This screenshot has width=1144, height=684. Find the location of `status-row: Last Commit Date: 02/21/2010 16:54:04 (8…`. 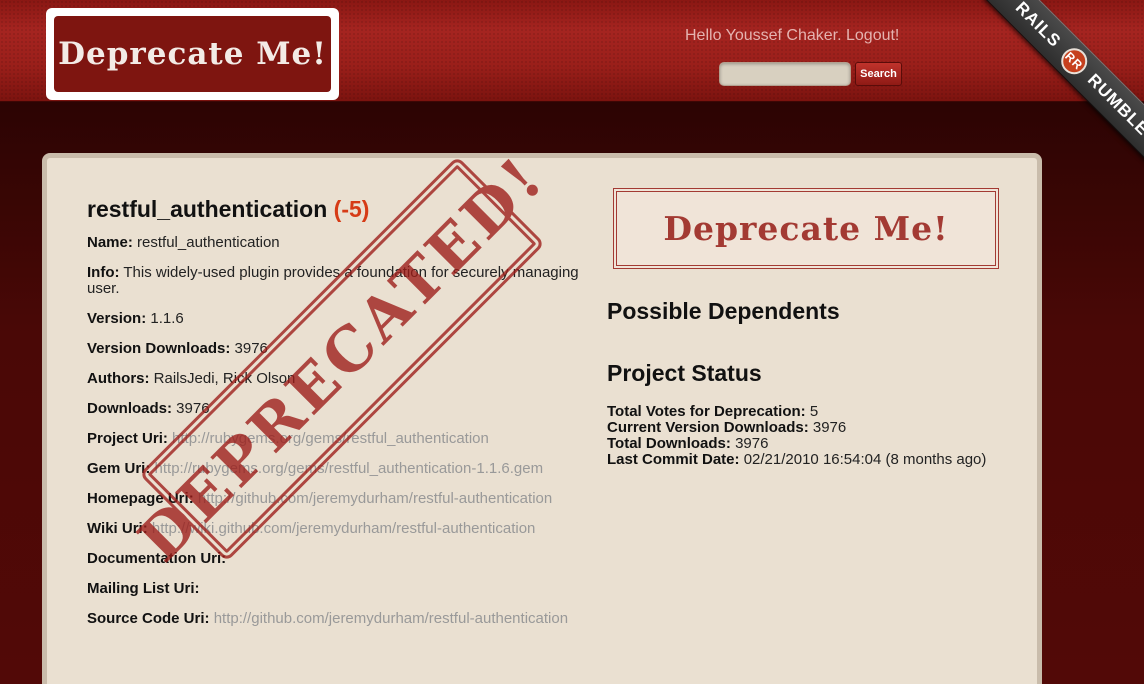

status-row: Last Commit Date: 02/21/2010 16:54:04 (8… is located at coordinates (796, 460).